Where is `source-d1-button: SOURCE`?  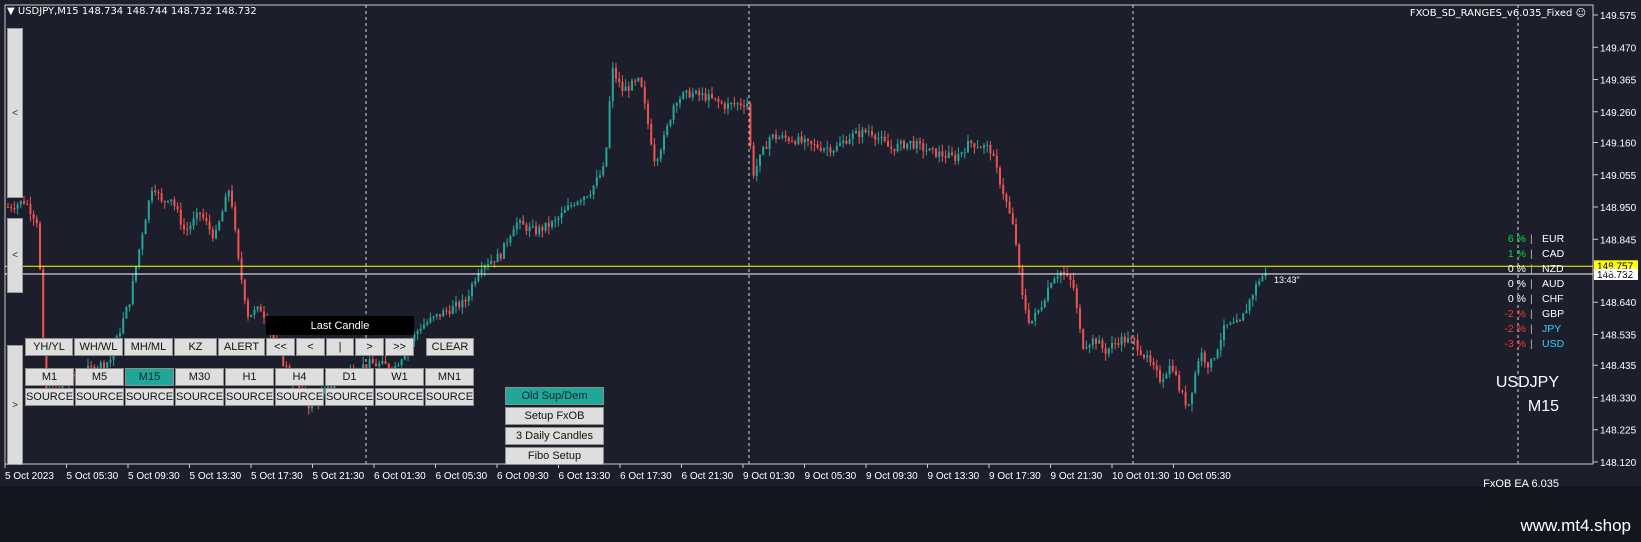 source-d1-button: SOURCE is located at coordinates (349, 397).